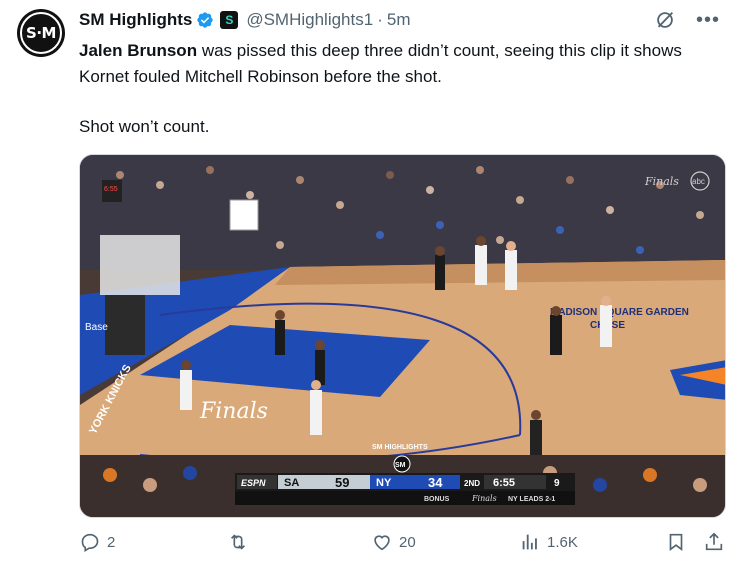  I want to click on like-button: 20, so click(393, 542).